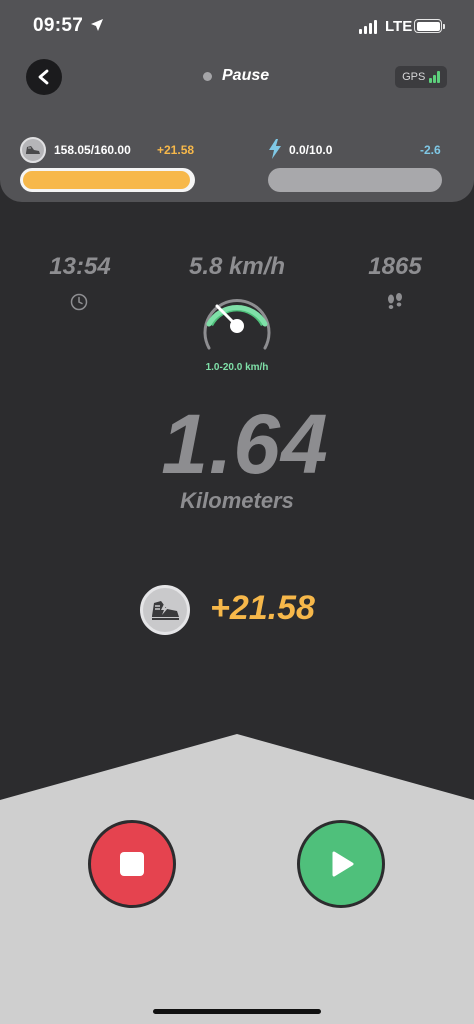 The width and height of the screenshot is (474, 1024). Describe the element at coordinates (92, 150) in the screenshot. I see `energy-value: 158.05/160.00` at that location.